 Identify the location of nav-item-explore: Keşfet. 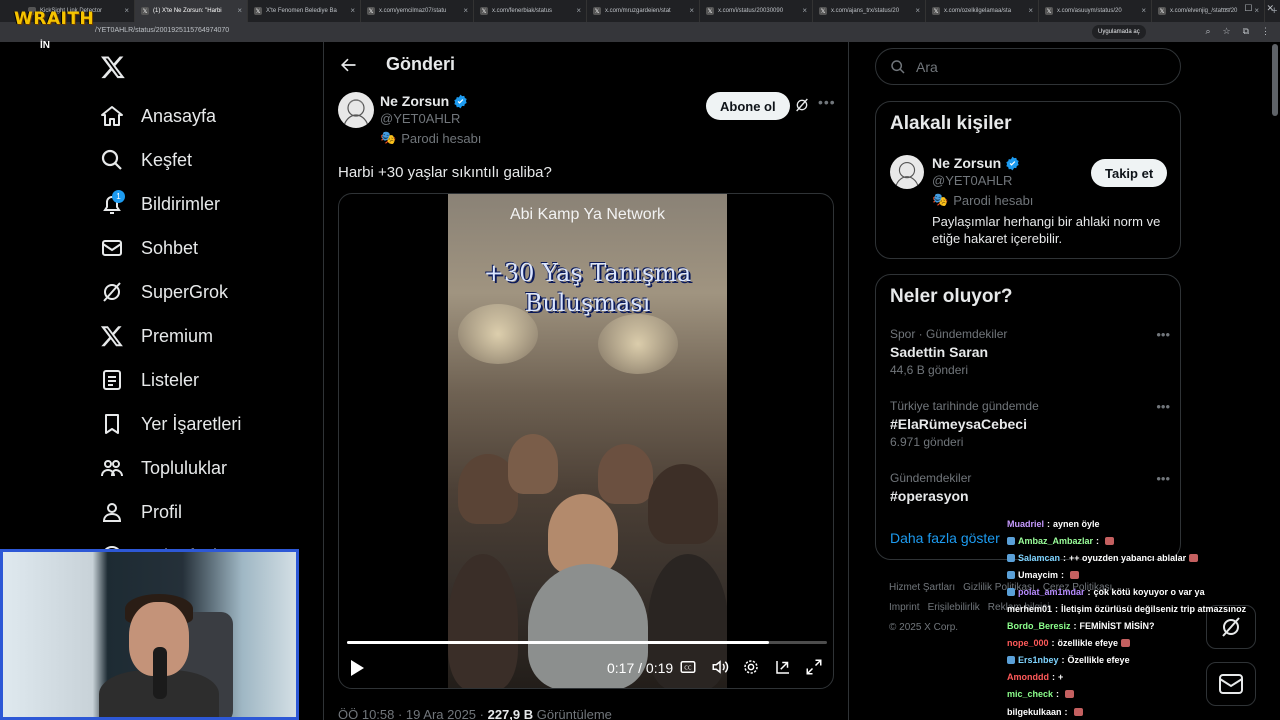
(170, 160).